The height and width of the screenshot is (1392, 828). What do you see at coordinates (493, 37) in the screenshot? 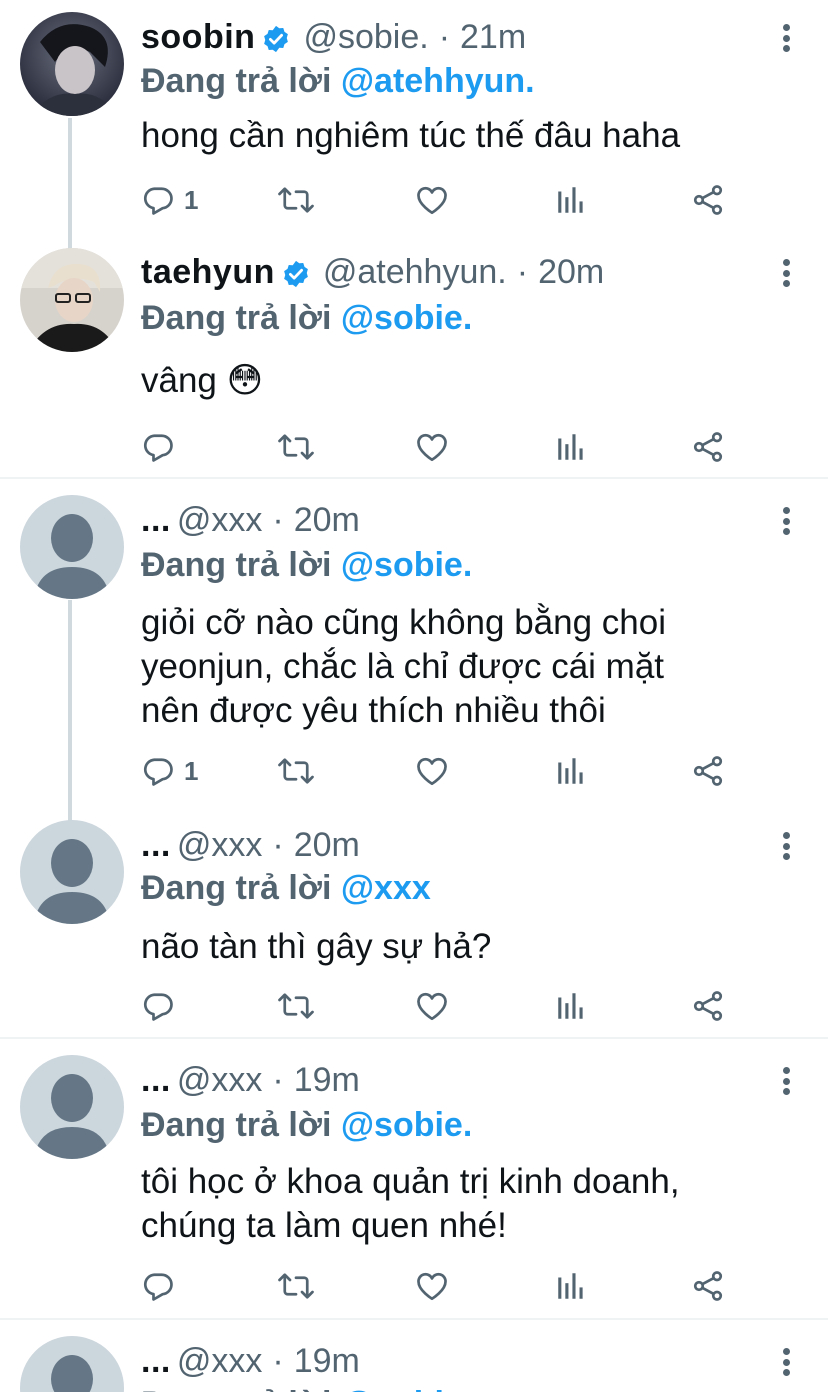
I see `timestamp: 21m` at bounding box center [493, 37].